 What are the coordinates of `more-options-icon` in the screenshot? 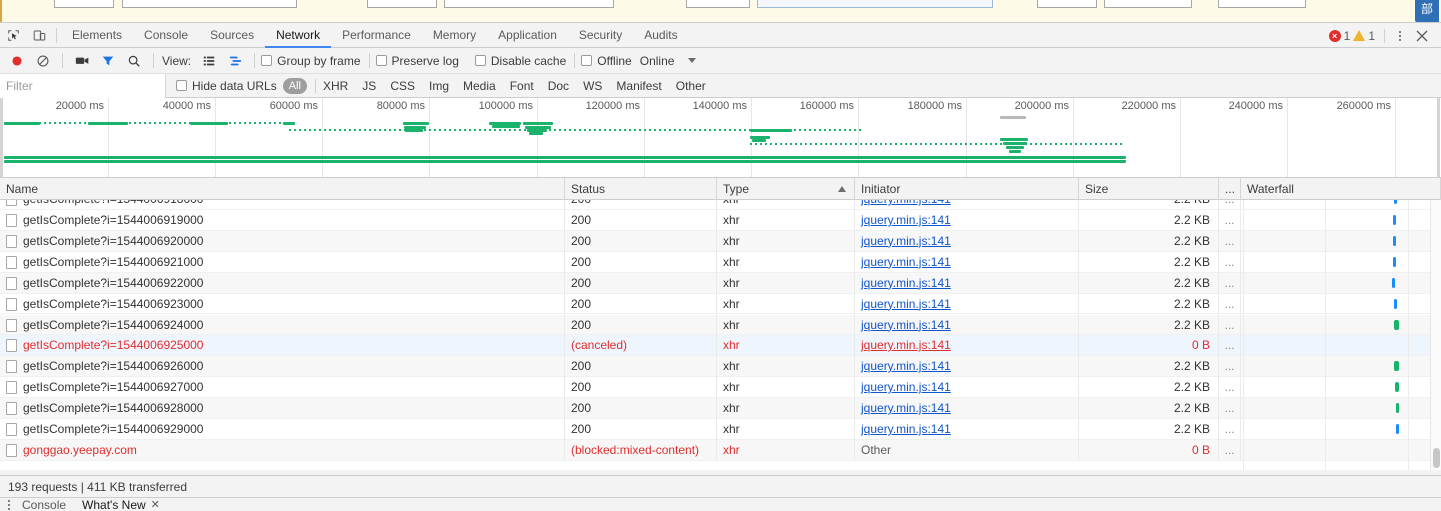 It's located at (1400, 35).